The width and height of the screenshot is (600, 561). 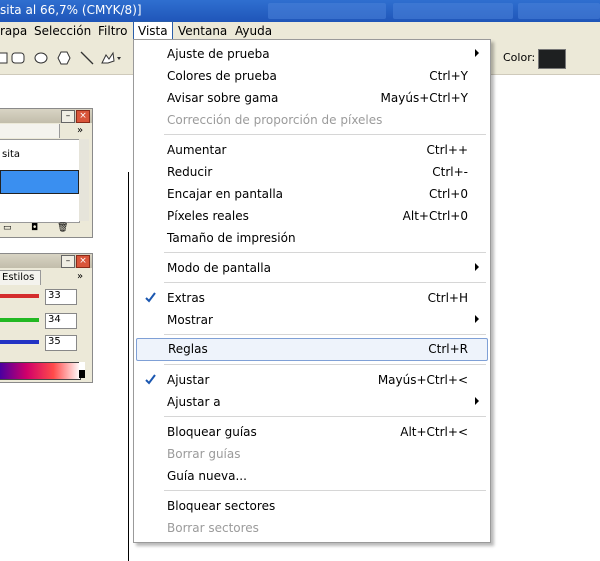 I want to click on menu-vista: Vista, so click(x=153, y=31).